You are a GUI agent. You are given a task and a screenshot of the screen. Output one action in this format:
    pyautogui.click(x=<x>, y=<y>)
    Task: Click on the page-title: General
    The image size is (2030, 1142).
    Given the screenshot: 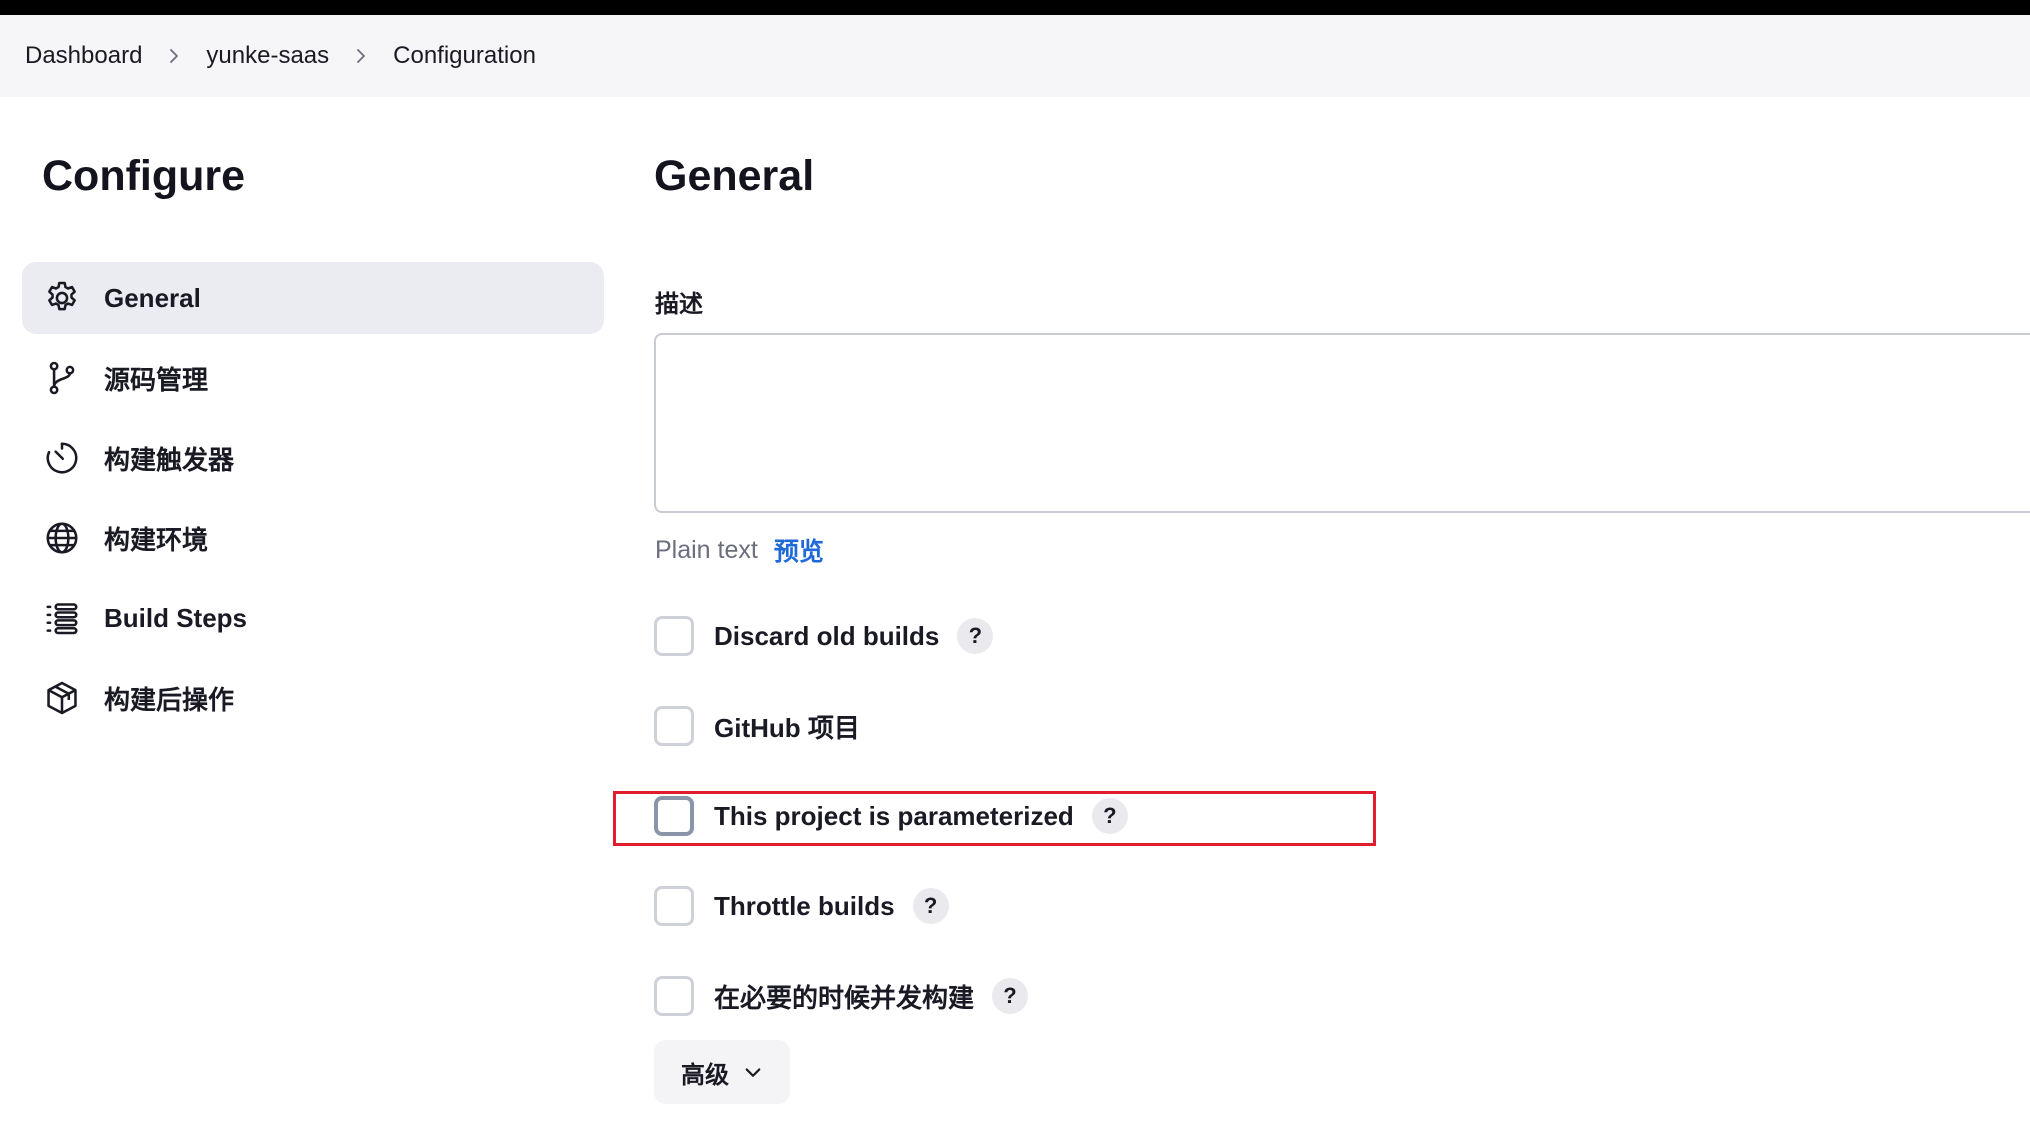 What is the action you would take?
    pyautogui.click(x=734, y=176)
    